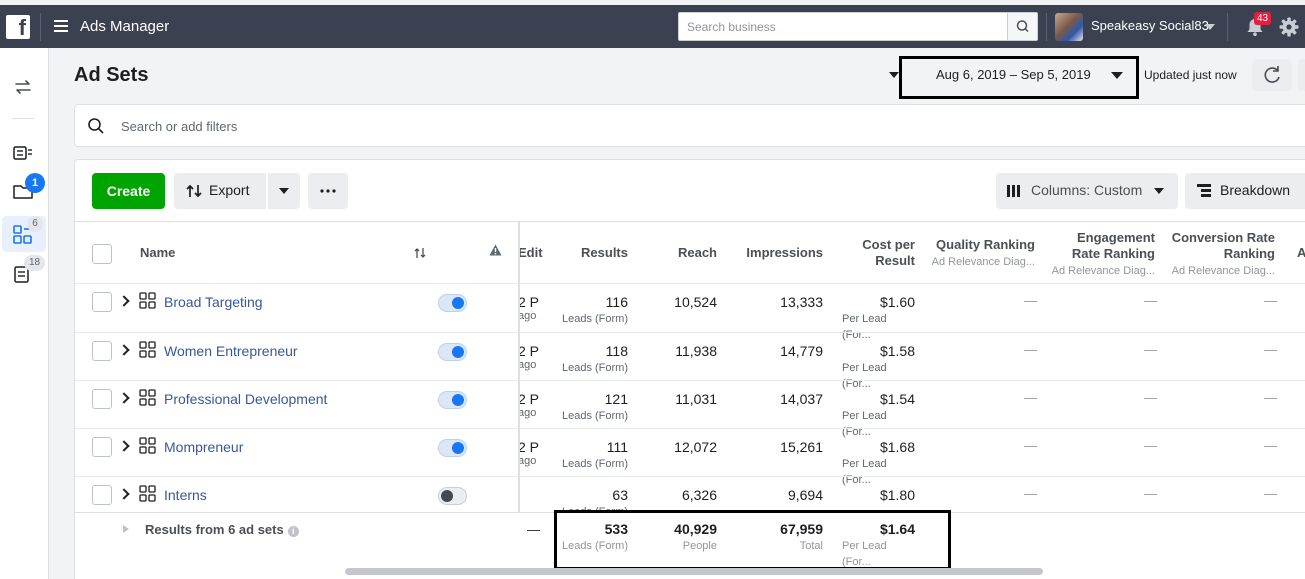  What do you see at coordinates (23, 153) in the screenshot?
I see `account-overview-icon` at bounding box center [23, 153].